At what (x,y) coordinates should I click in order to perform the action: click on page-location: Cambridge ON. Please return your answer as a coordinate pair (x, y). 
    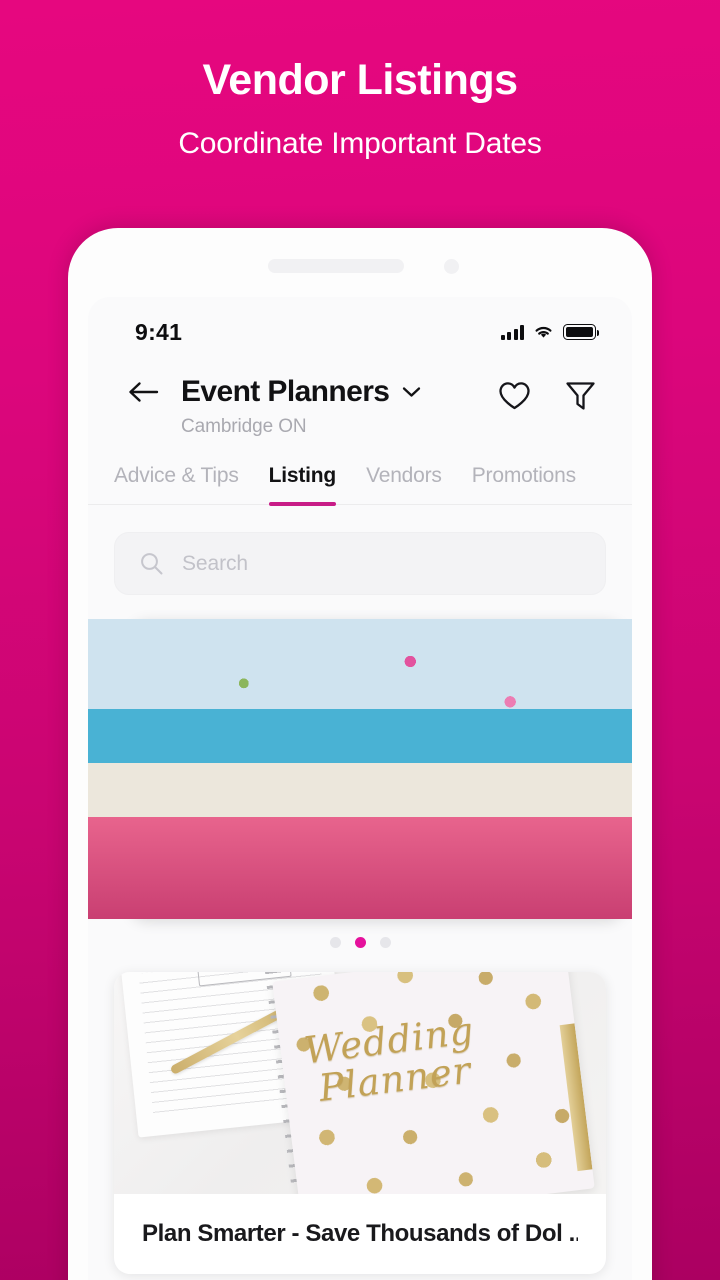
    Looking at the image, I should click on (244, 426).